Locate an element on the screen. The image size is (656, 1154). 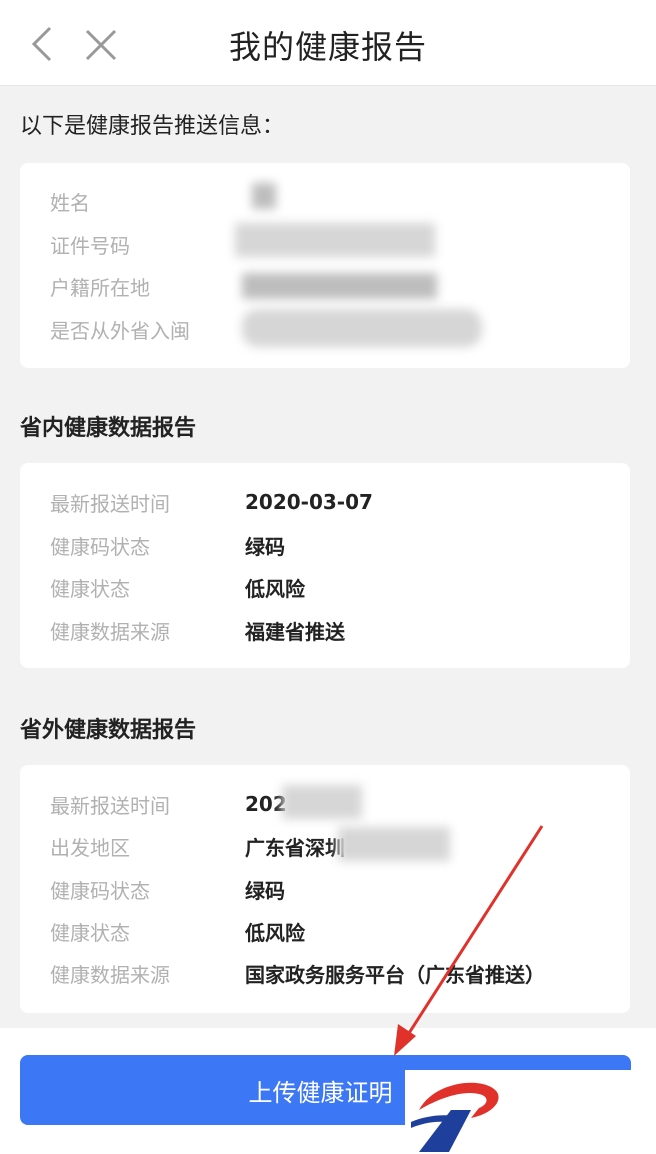
info-row-id: 证件号码 is located at coordinates (147, 244).